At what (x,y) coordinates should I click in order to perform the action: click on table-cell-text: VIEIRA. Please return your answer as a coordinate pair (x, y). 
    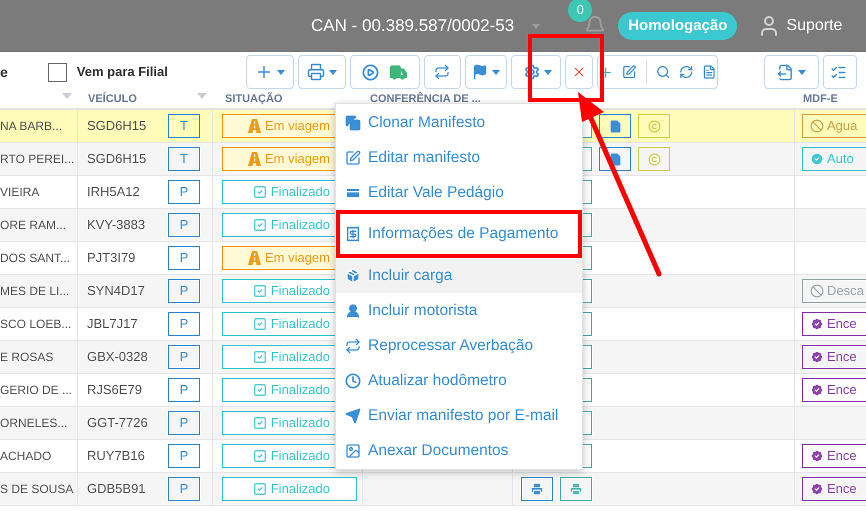
    Looking at the image, I should click on (20, 192).